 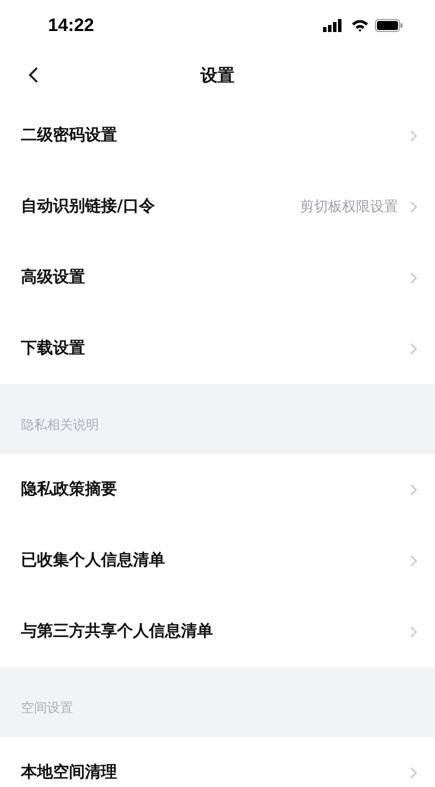 I want to click on status-time: 14:22, so click(x=71, y=25).